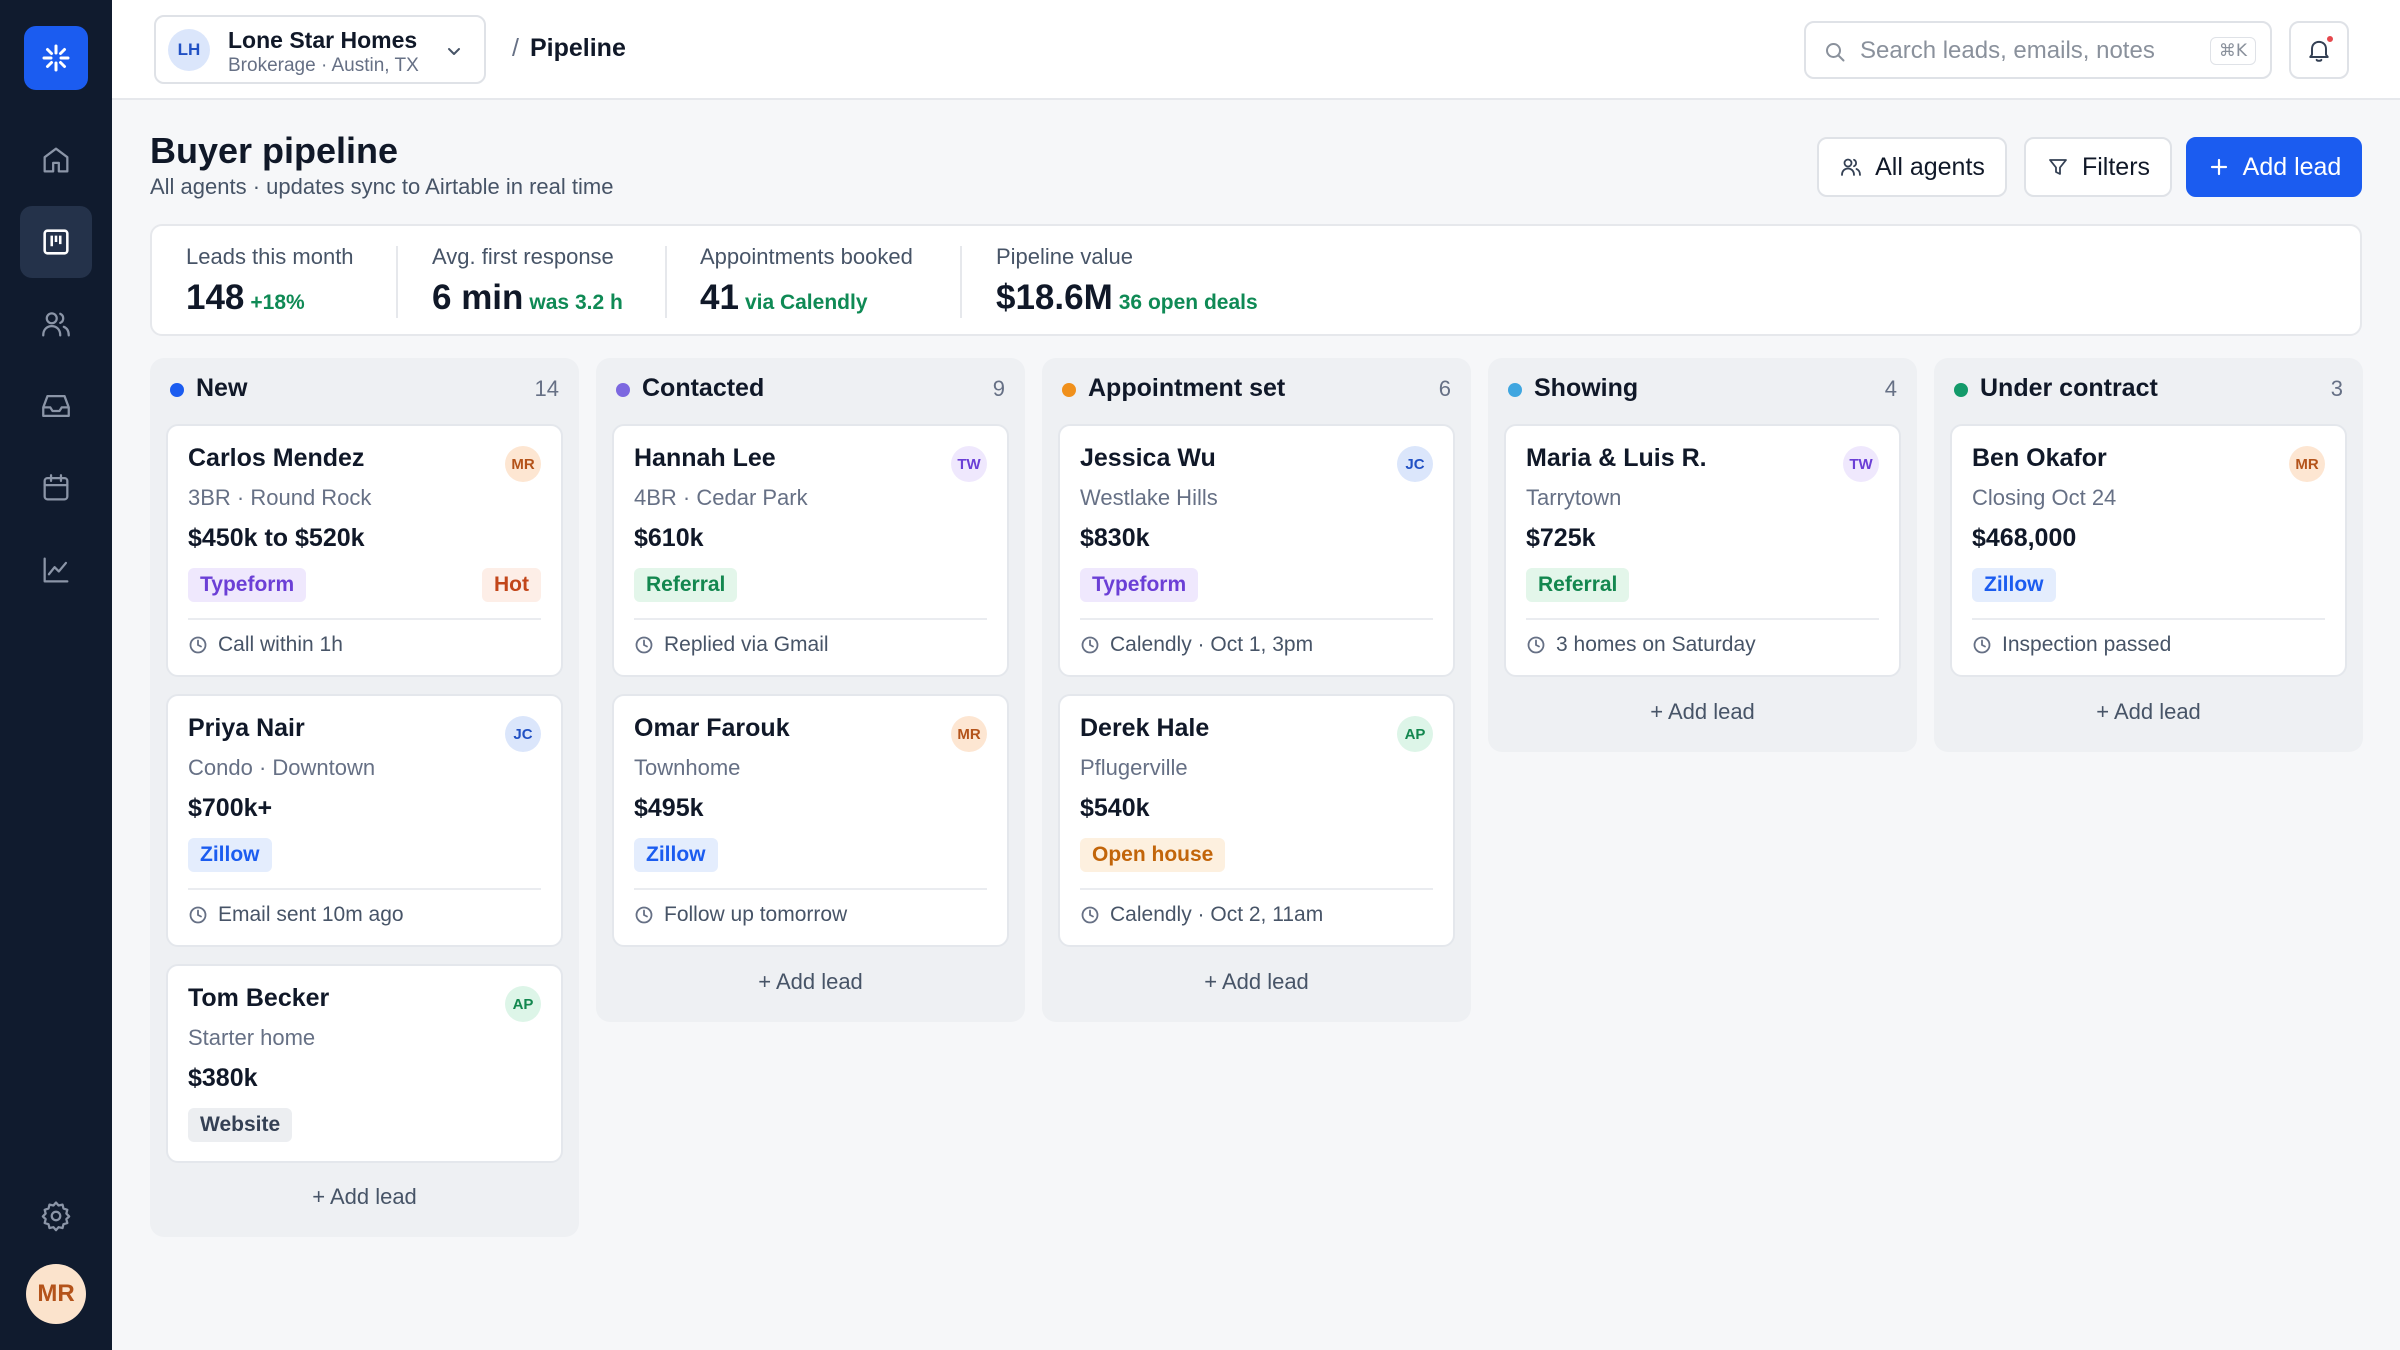 The height and width of the screenshot is (1350, 2400). I want to click on sidebar: MR, so click(56, 675).